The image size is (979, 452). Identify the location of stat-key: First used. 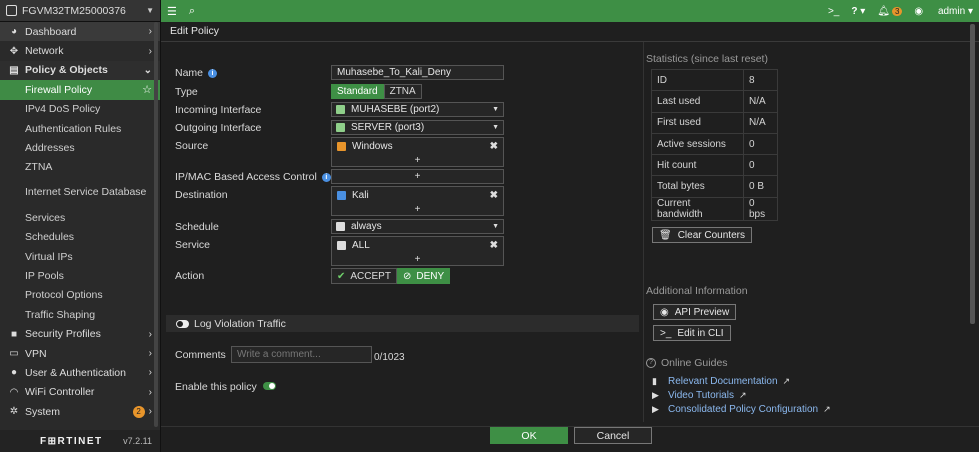
(697, 122).